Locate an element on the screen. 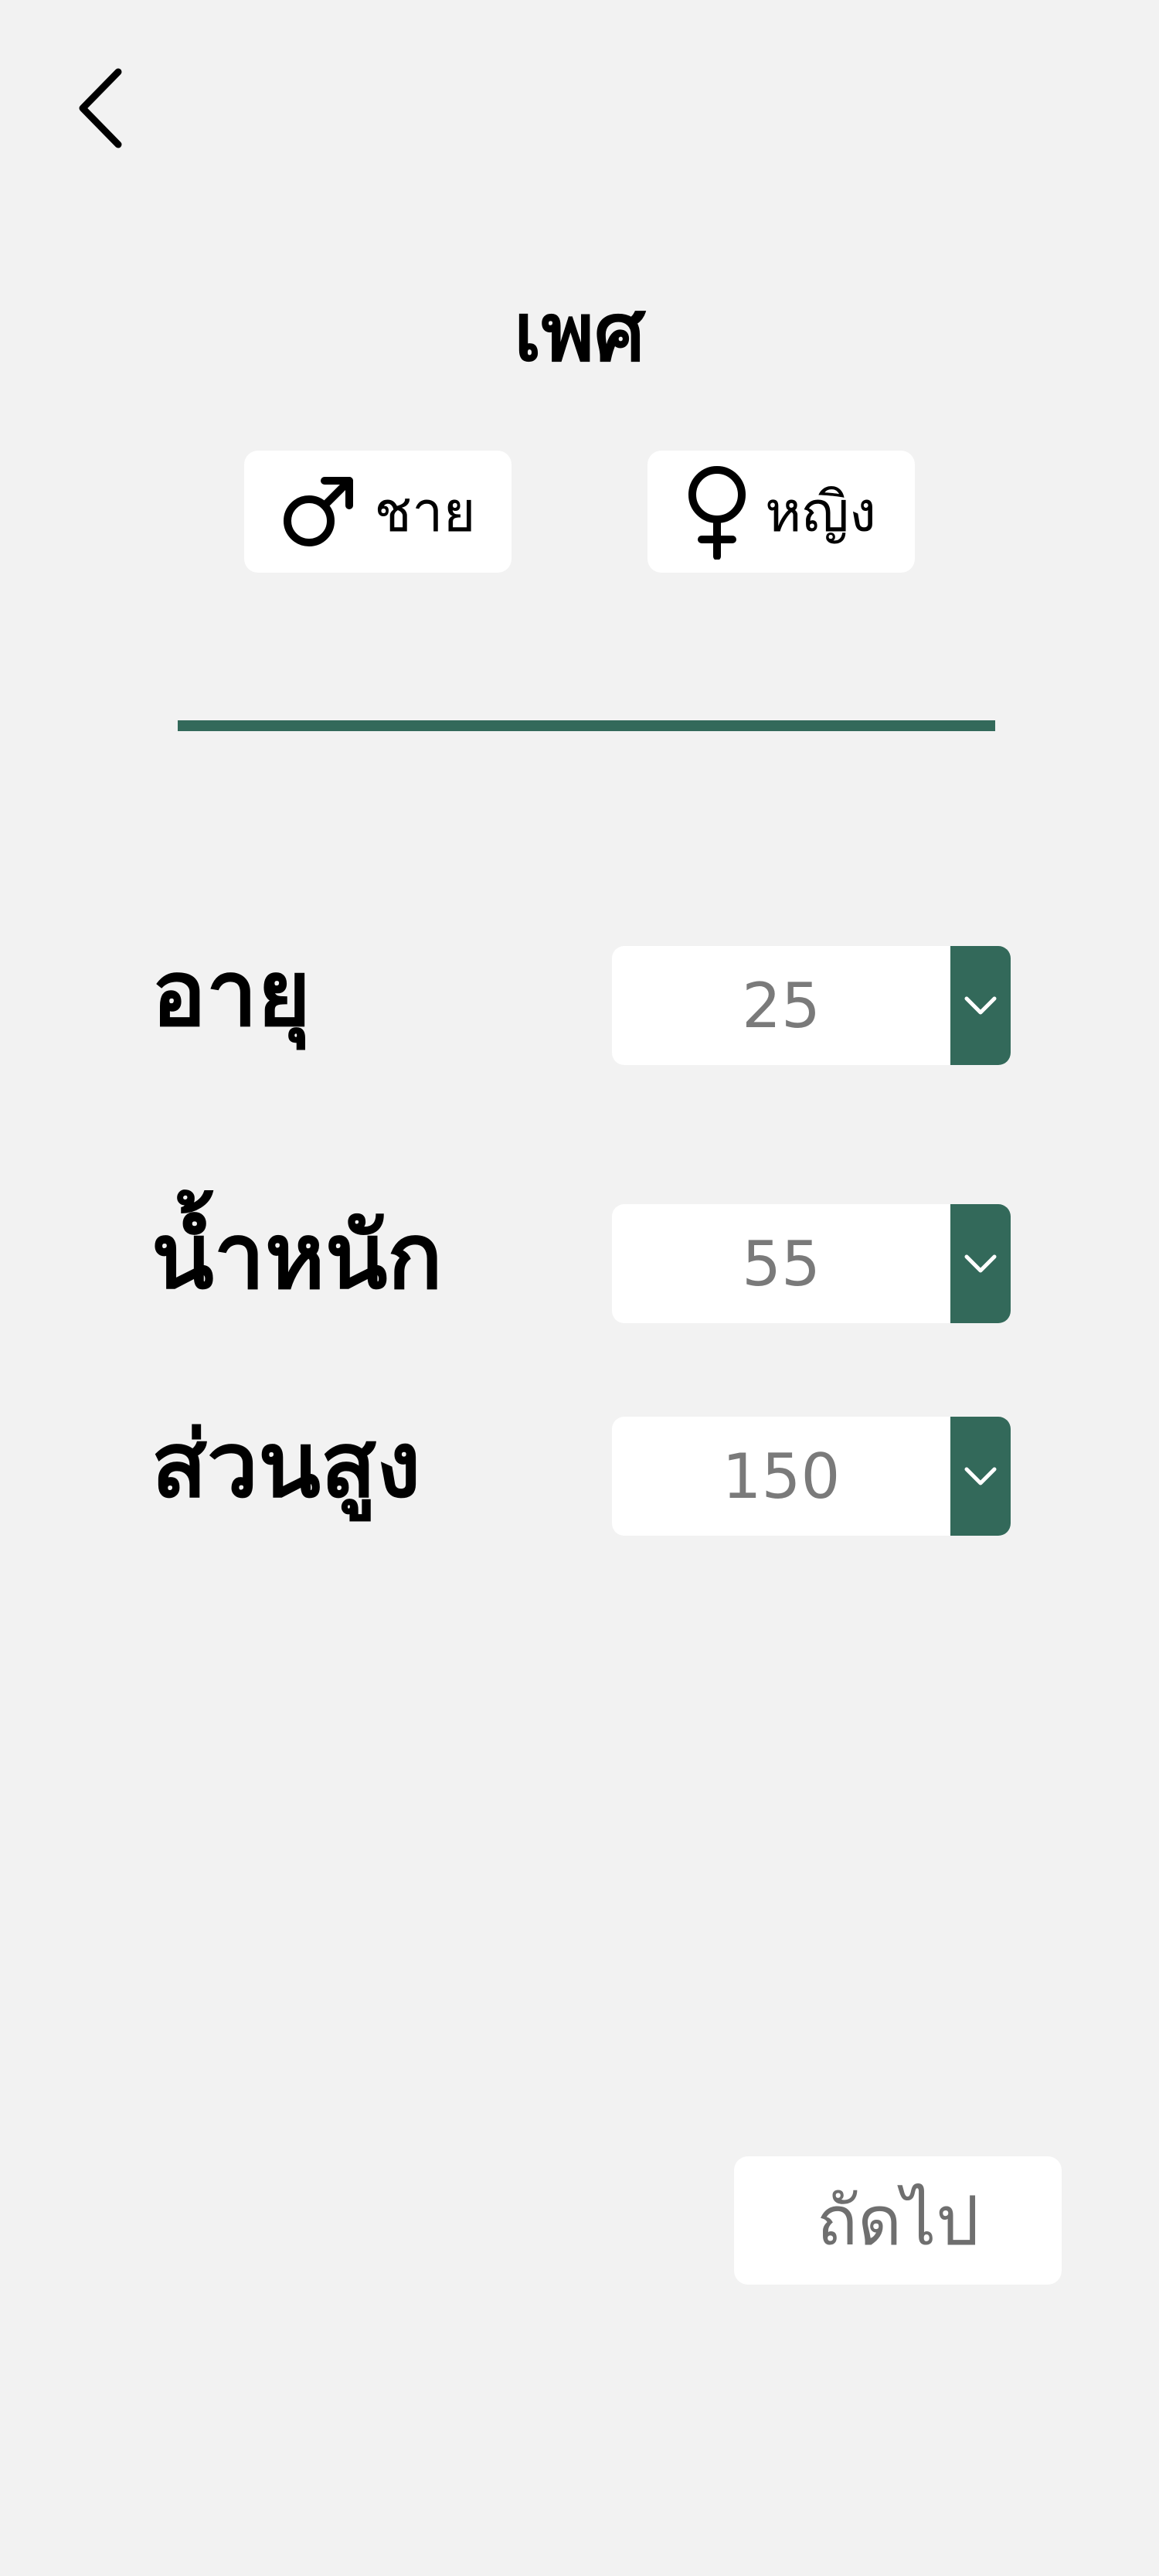 The width and height of the screenshot is (1159, 2576). age-select: 25 is located at coordinates (811, 1005).